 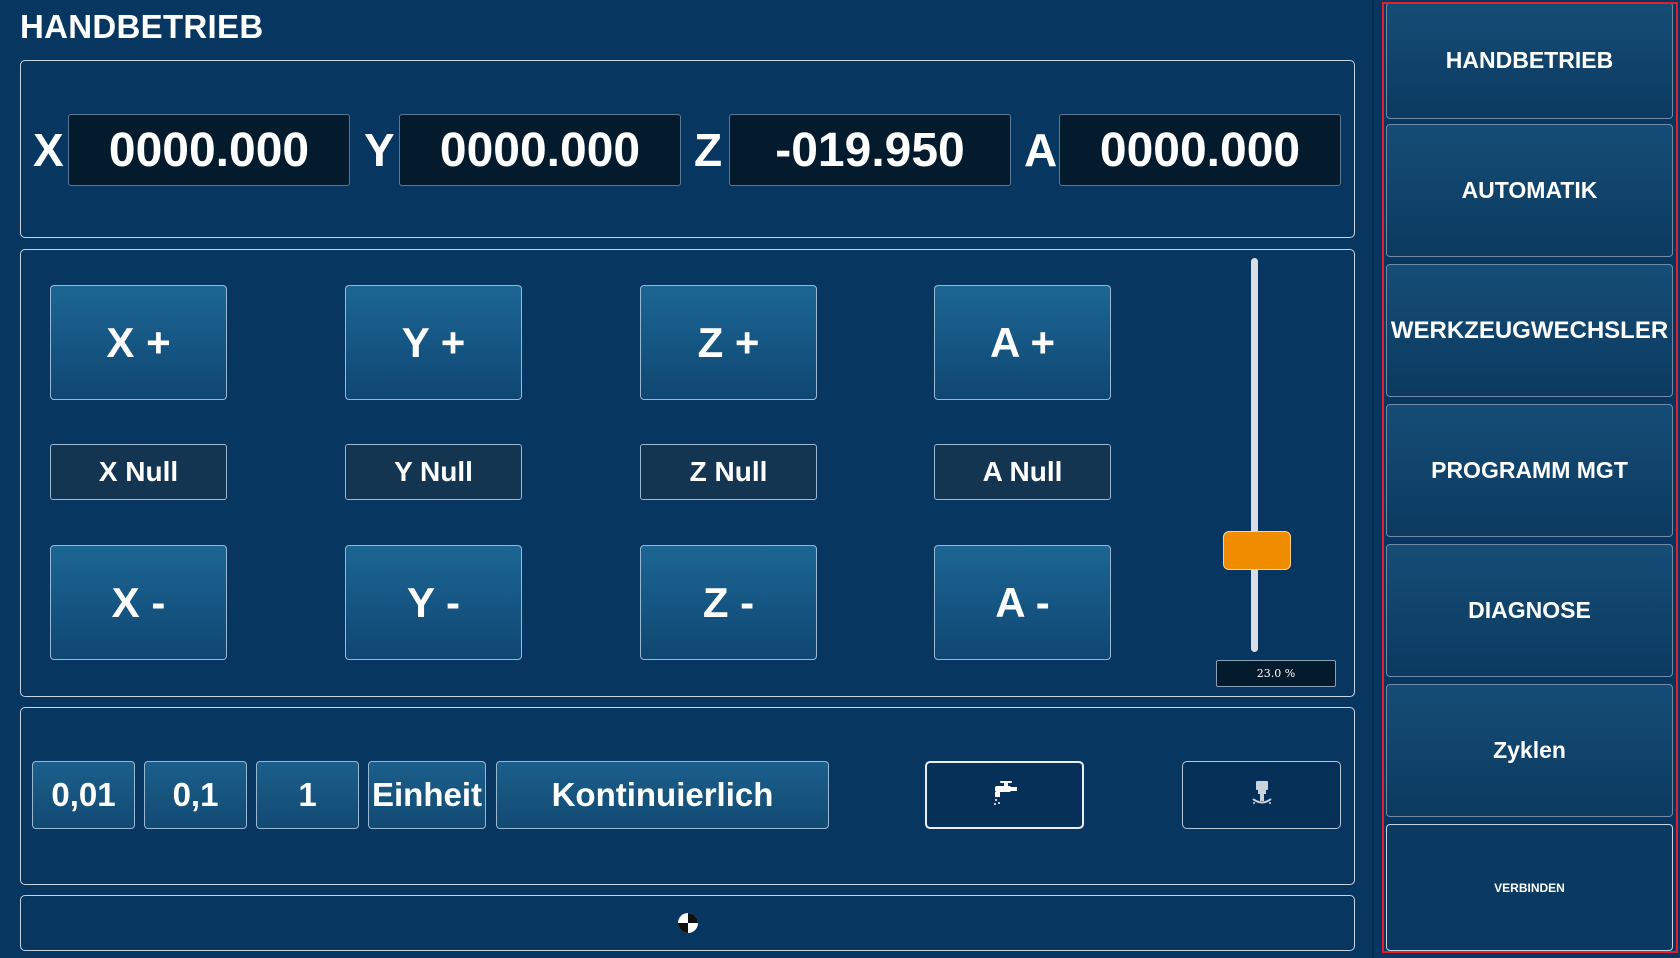 What do you see at coordinates (307, 795) in the screenshot?
I see `step-1-button: 1` at bounding box center [307, 795].